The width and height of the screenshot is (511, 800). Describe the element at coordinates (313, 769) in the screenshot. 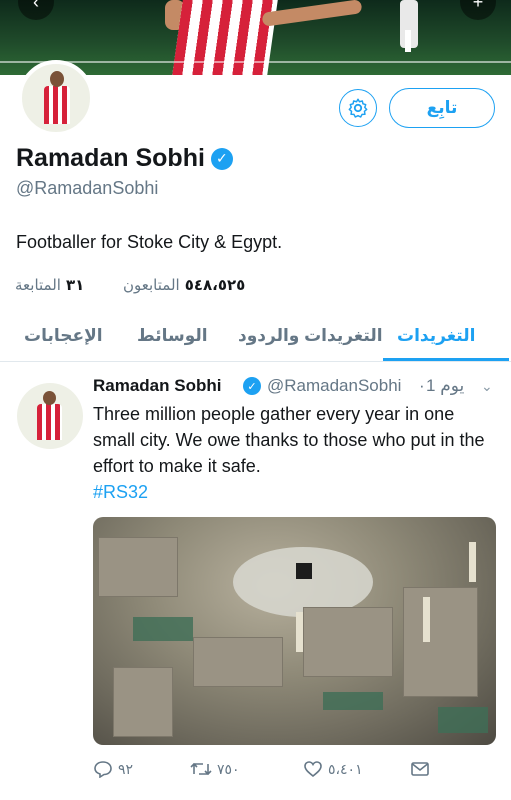

I see `like-icon` at that location.